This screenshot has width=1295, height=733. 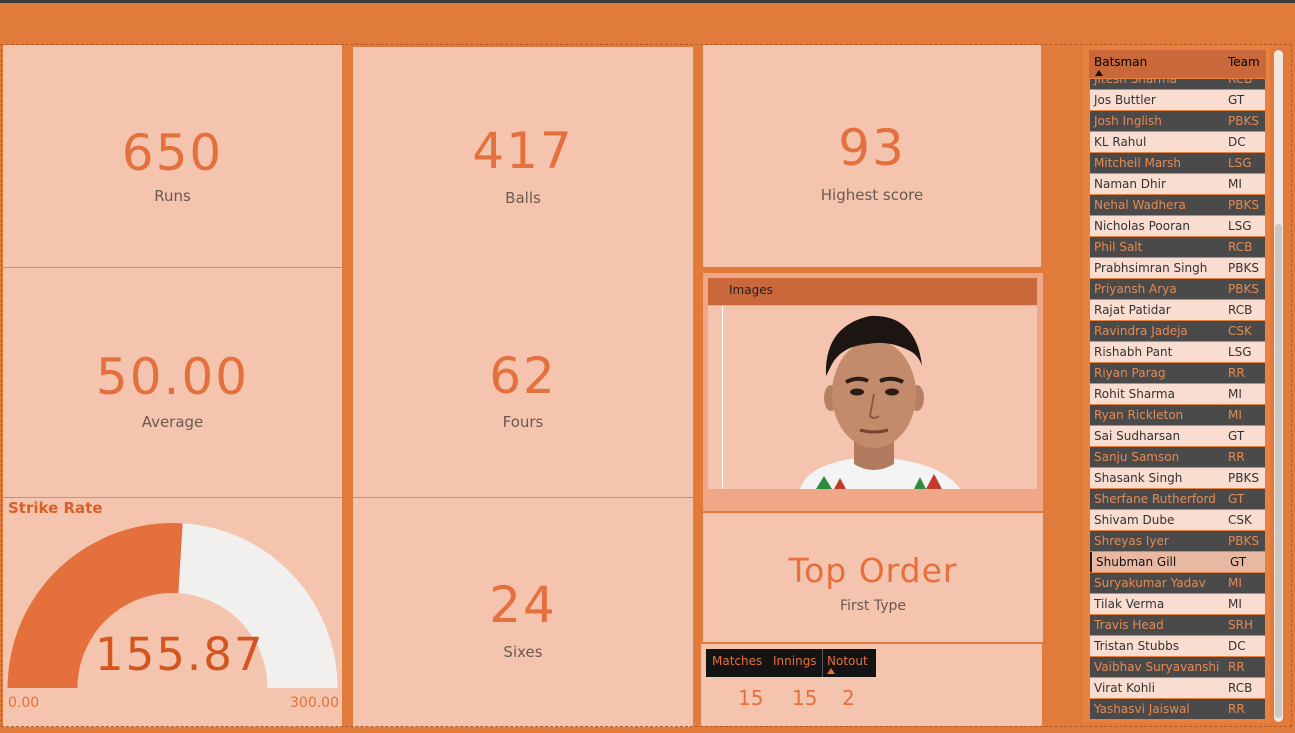 I want to click on notout-header: Notout, so click(x=847, y=661).